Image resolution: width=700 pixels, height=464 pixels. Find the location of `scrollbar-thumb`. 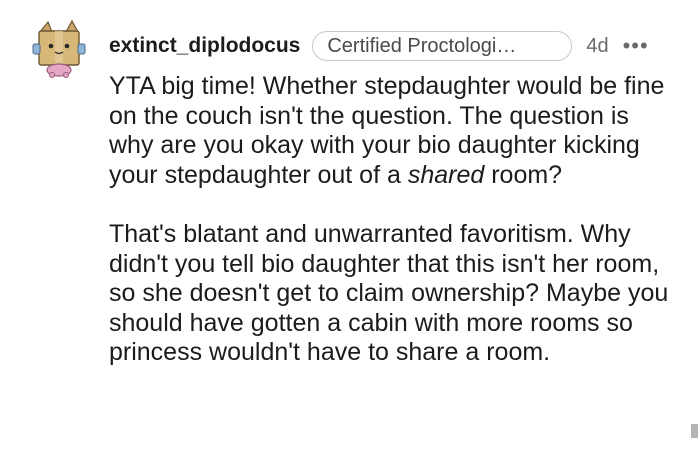

scrollbar-thumb is located at coordinates (694, 431).